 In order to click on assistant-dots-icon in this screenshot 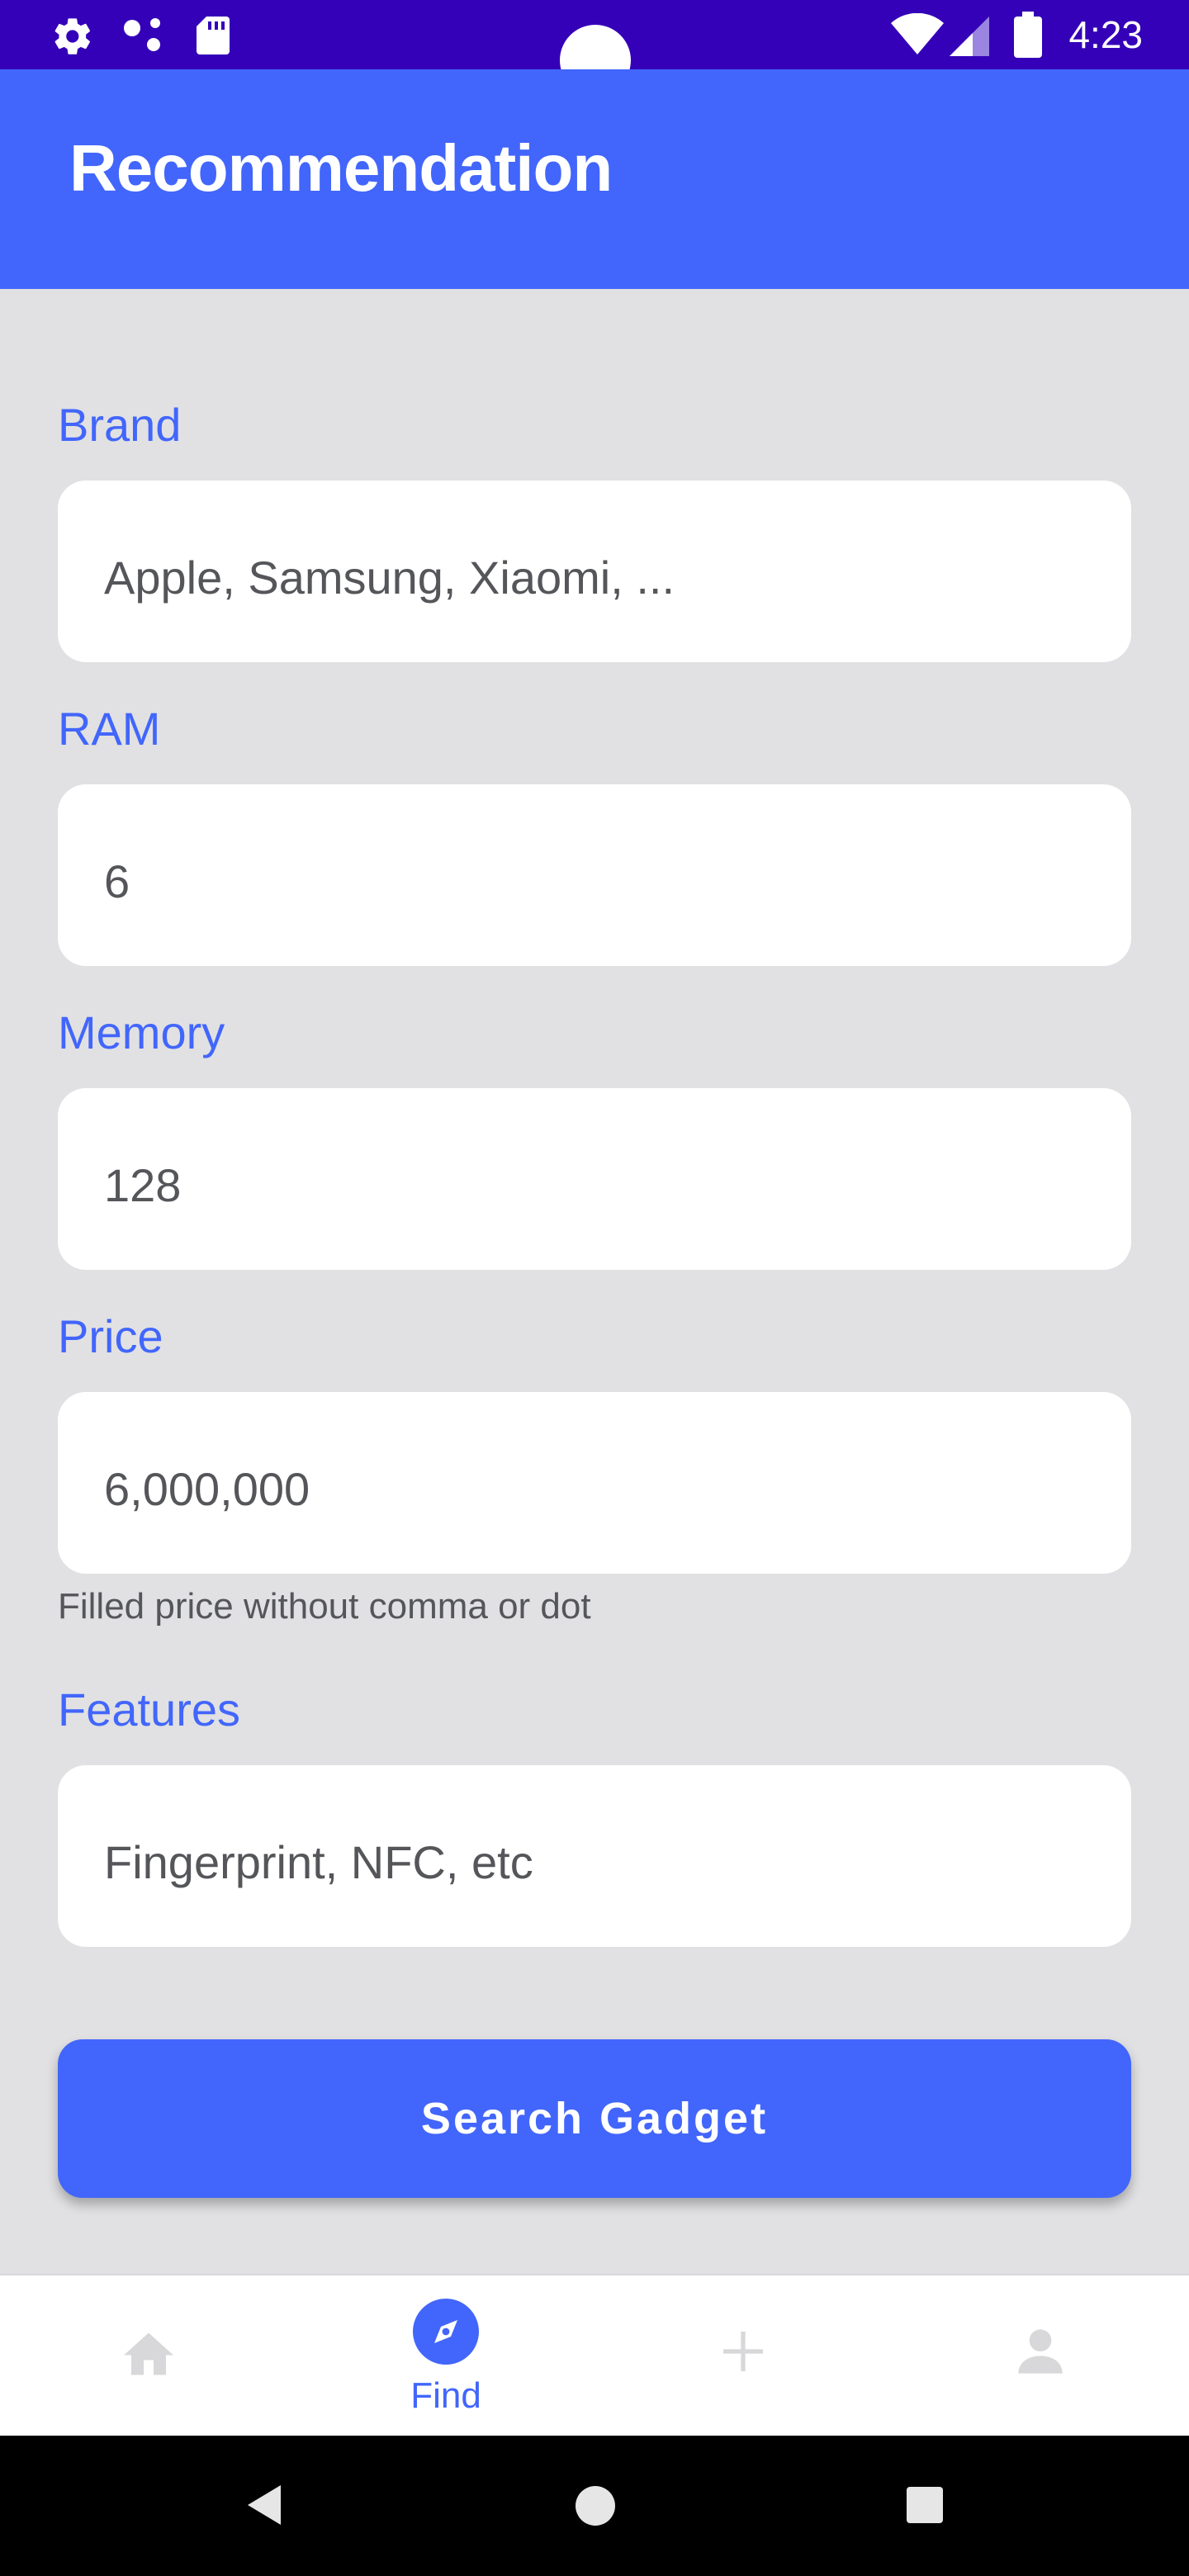, I will do `click(142, 34)`.